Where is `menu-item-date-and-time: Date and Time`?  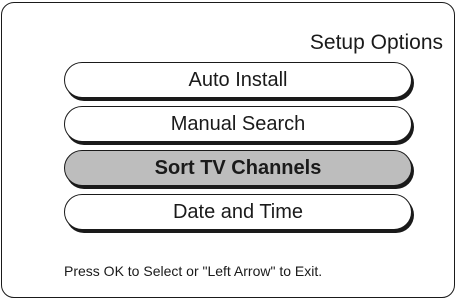
menu-item-date-and-time: Date and Time is located at coordinates (238, 212).